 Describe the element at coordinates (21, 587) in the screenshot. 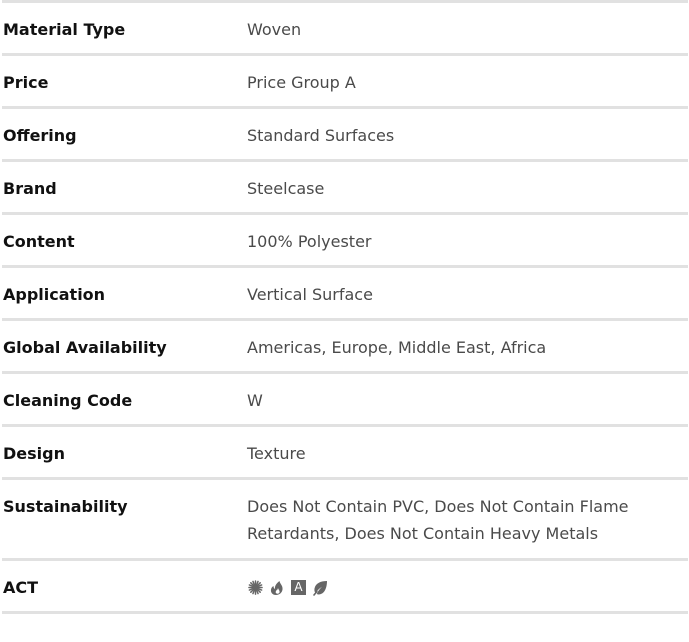

I see `spec-label: ACT` at that location.